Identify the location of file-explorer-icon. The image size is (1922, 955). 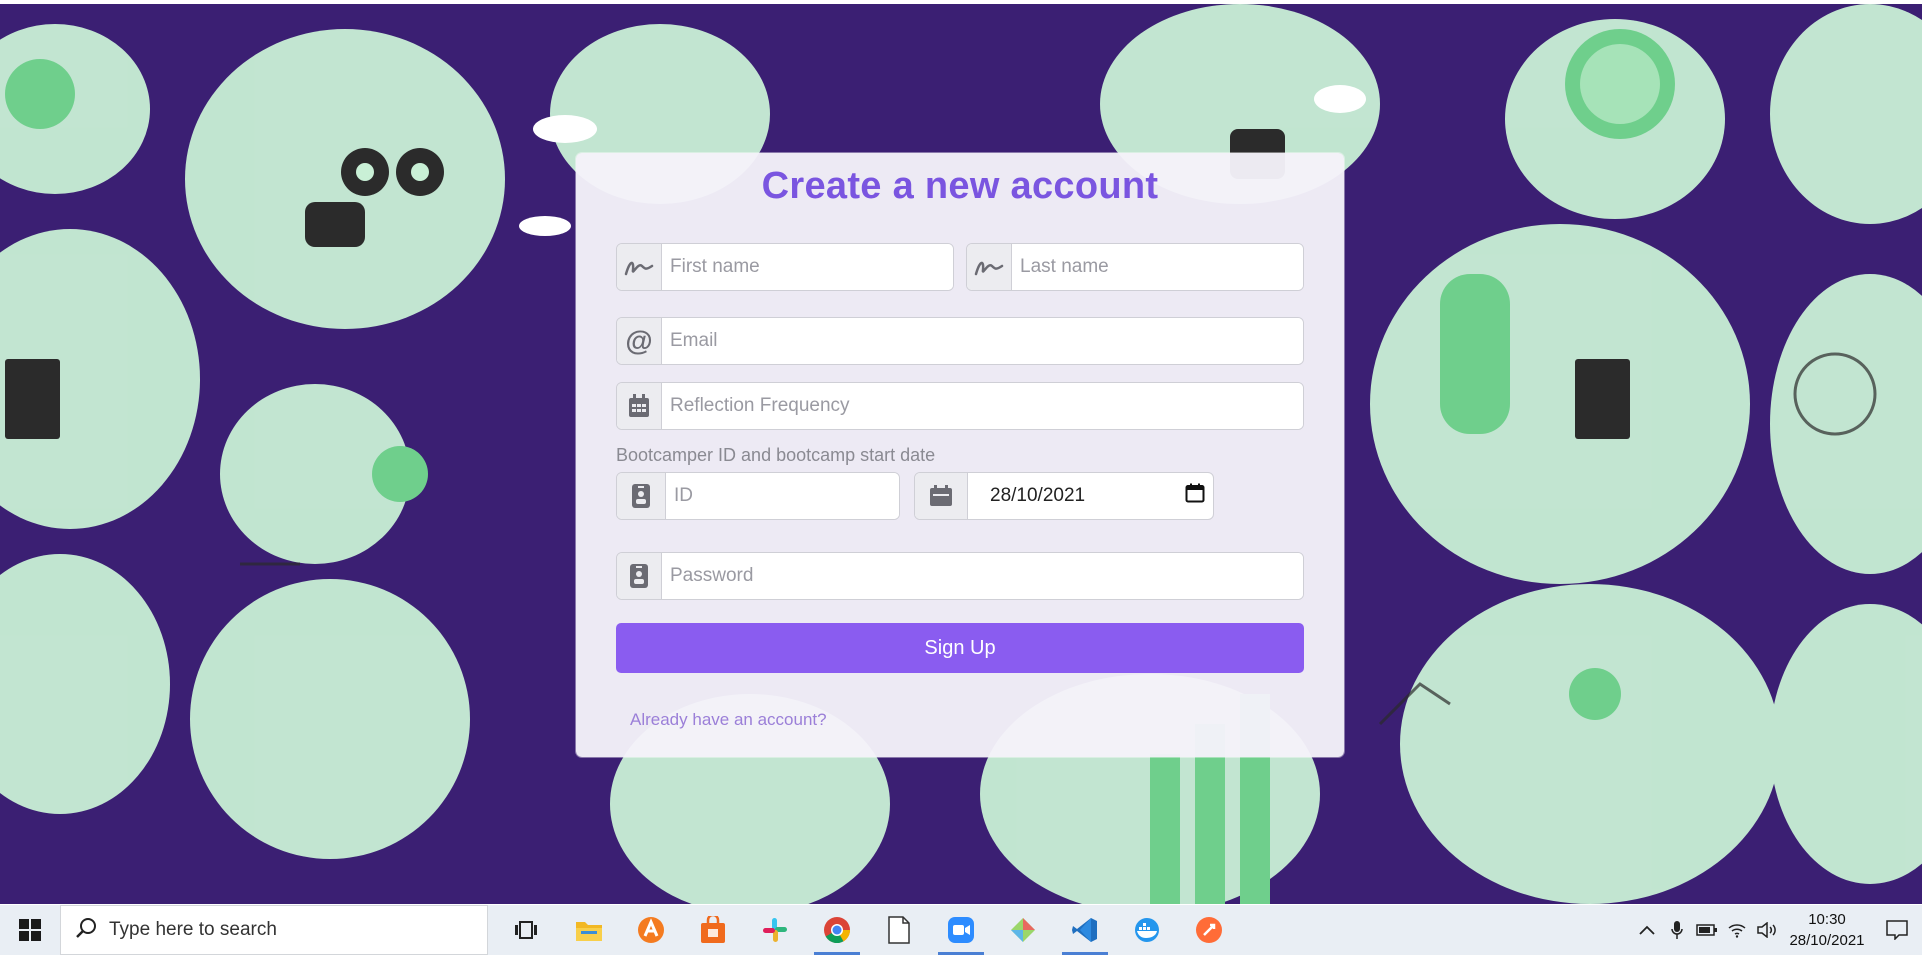
(589, 930).